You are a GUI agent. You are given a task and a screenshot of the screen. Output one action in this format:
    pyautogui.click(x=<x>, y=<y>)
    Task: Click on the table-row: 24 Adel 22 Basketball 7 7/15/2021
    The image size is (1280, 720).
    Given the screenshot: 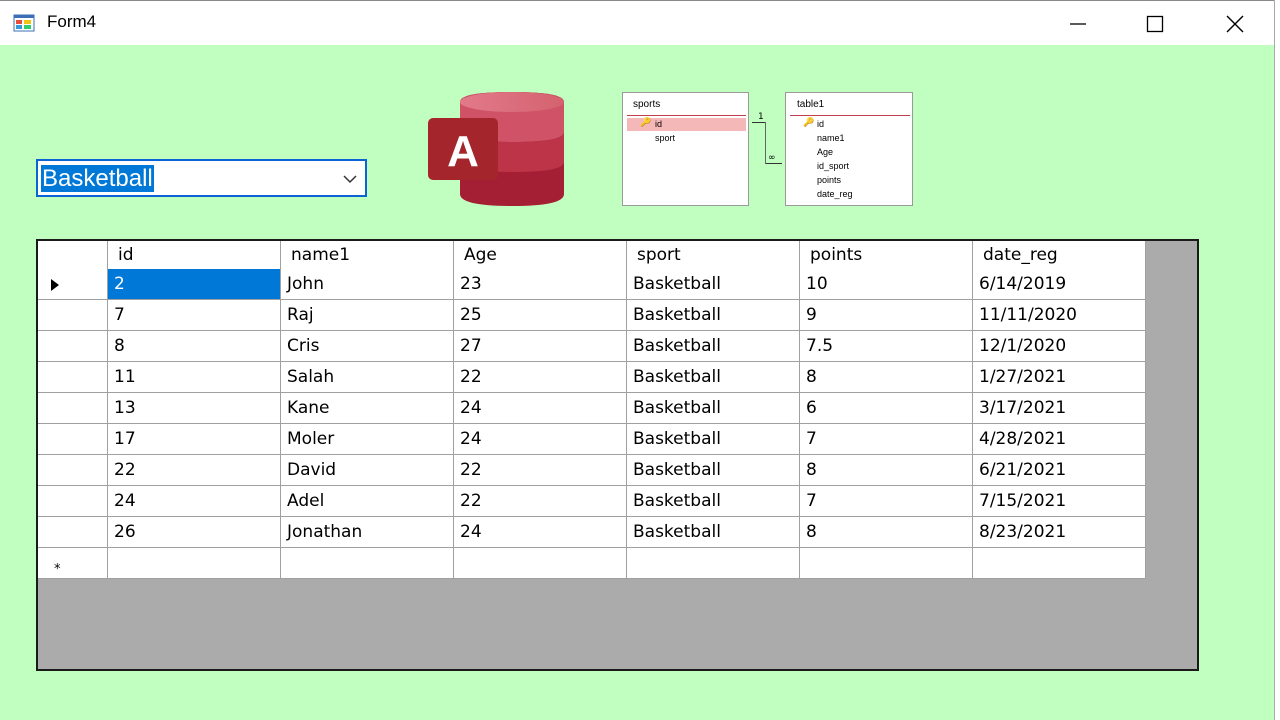 What is the action you would take?
    pyautogui.click(x=592, y=501)
    